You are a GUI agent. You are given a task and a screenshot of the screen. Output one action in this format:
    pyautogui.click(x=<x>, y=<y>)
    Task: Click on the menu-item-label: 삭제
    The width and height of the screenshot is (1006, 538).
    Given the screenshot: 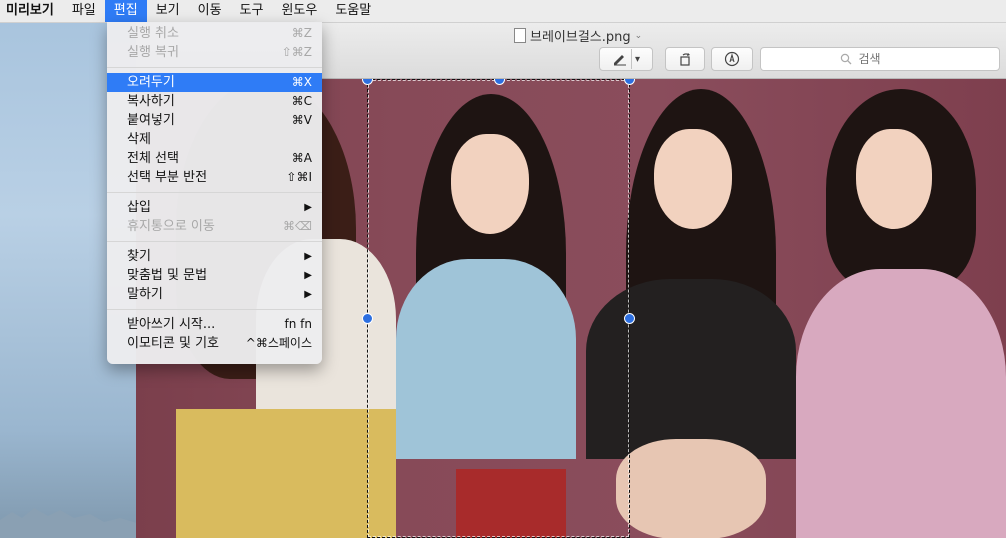 What is the action you would take?
    pyautogui.click(x=139, y=139)
    